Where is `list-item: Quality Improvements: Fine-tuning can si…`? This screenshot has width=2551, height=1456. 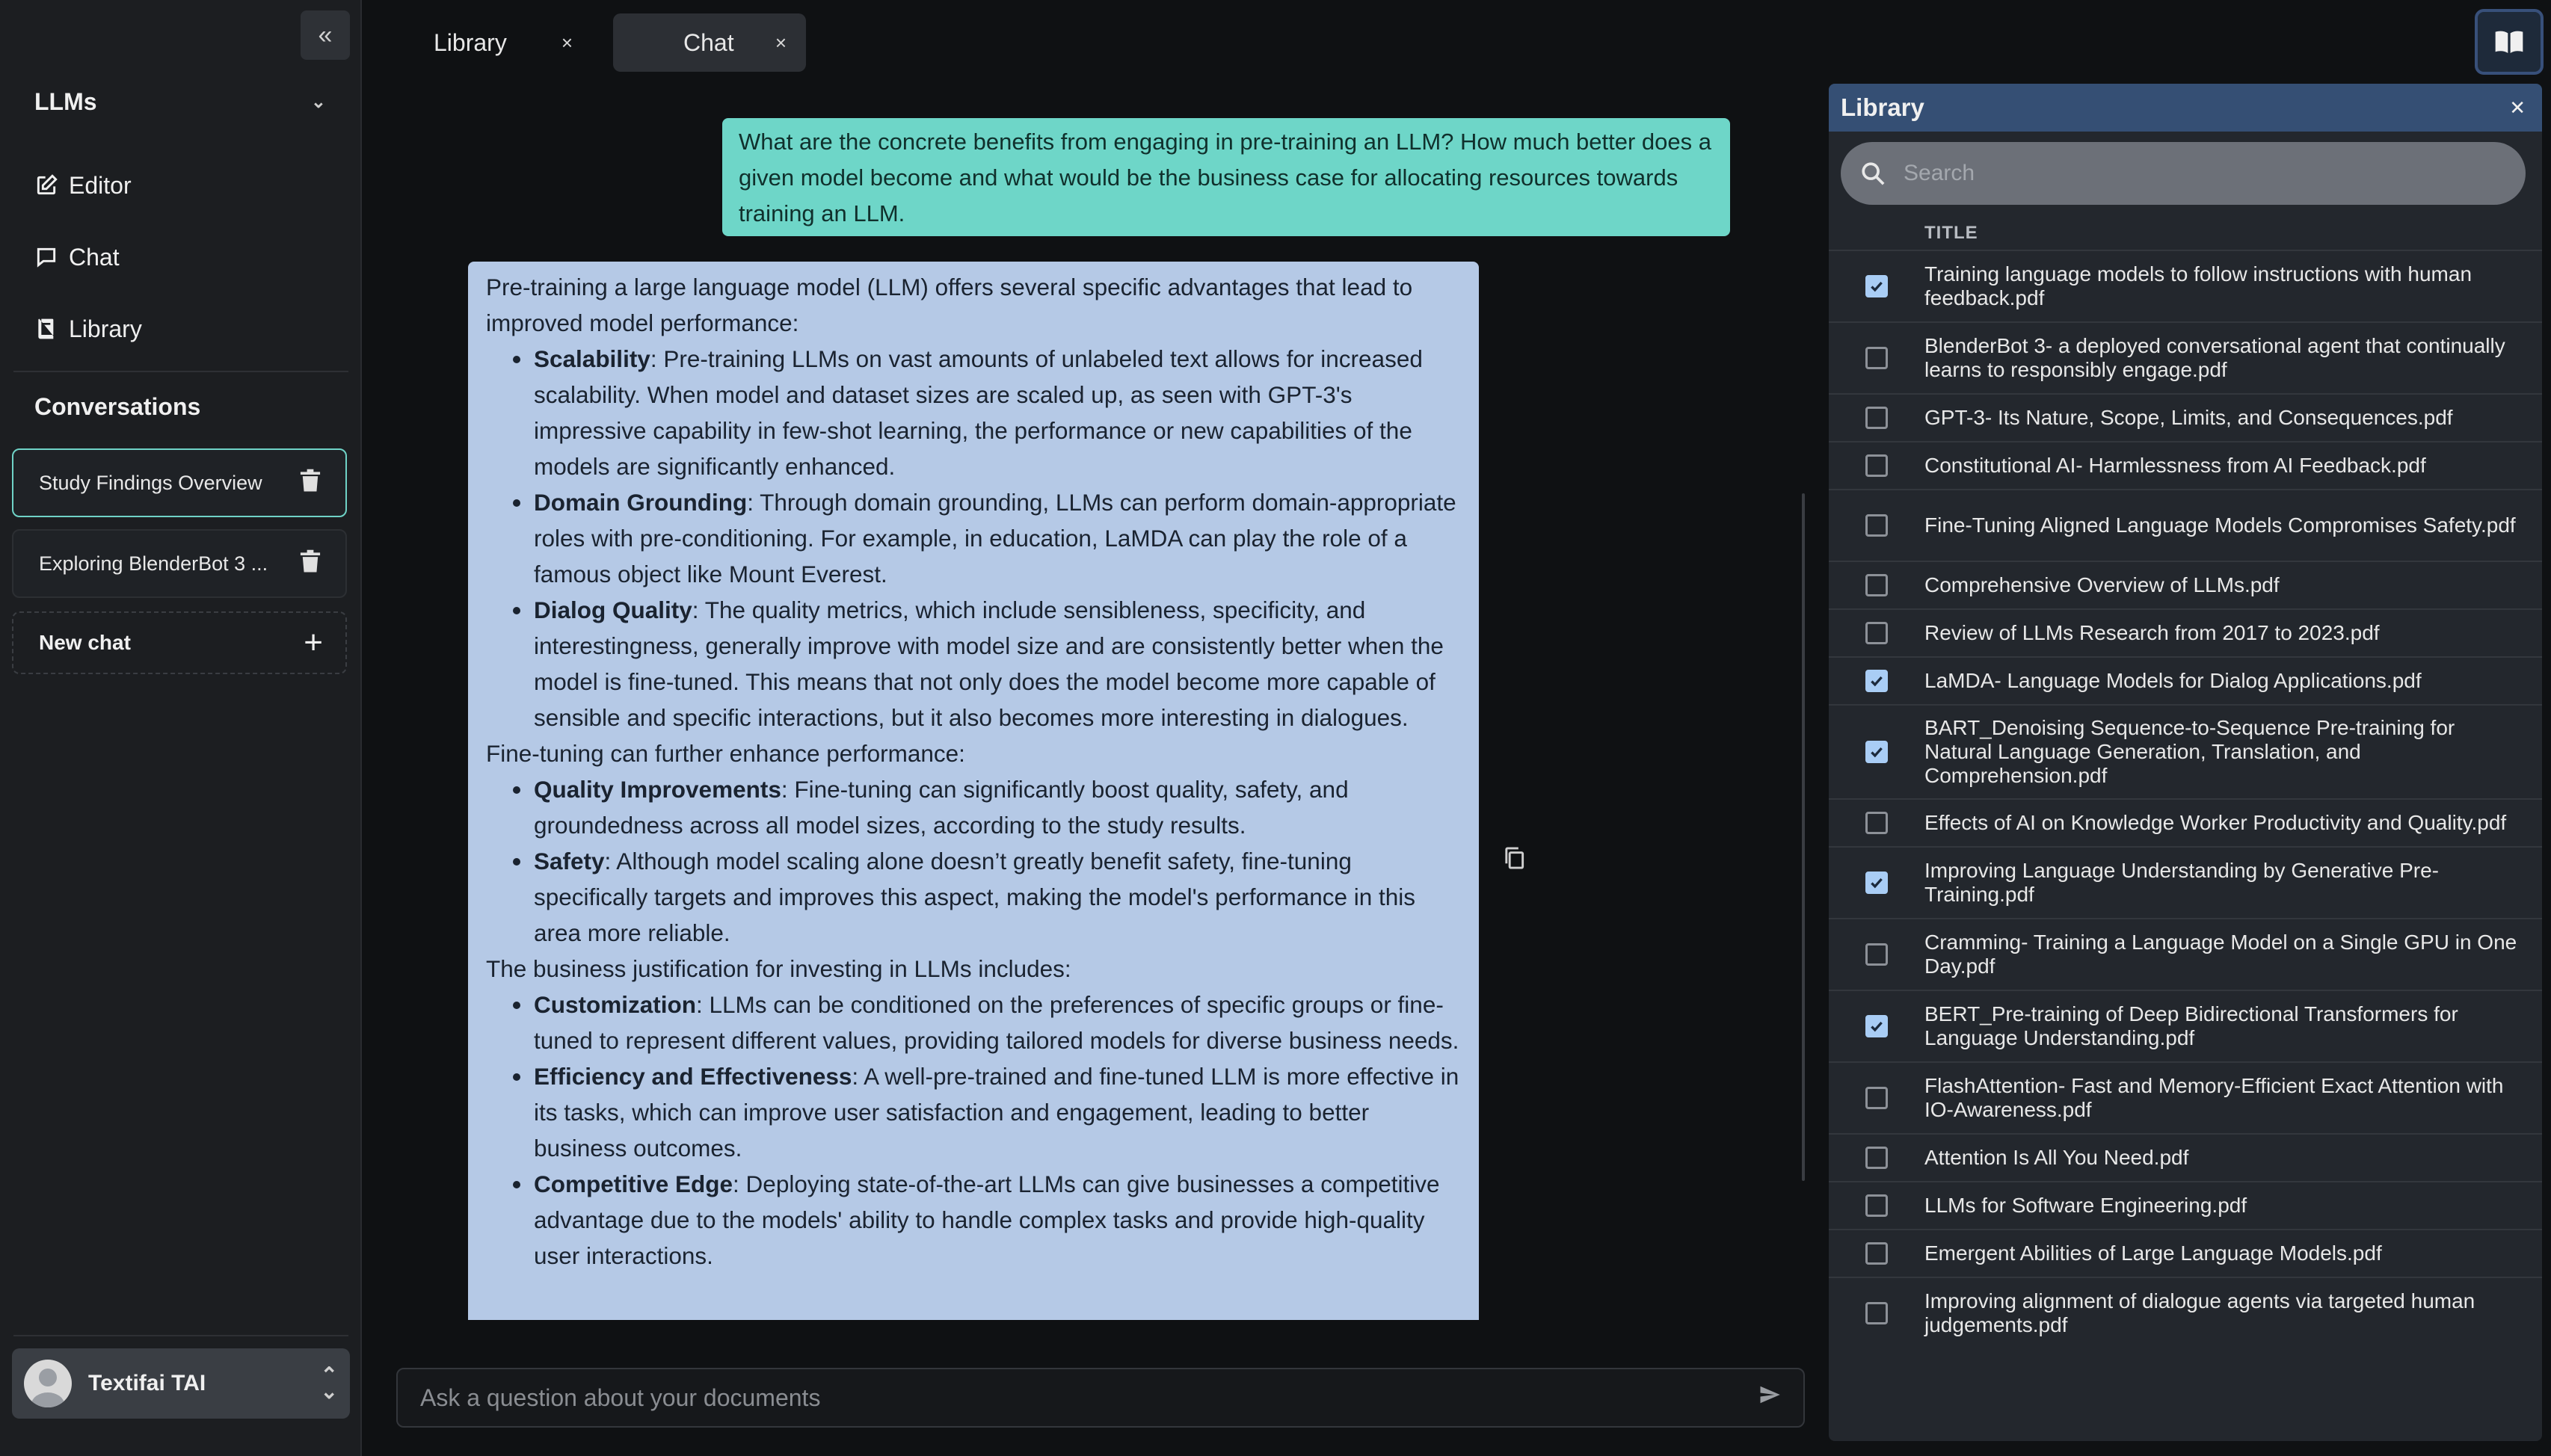 list-item: Quality Improvements: Fine-tuning can si… is located at coordinates (987, 807).